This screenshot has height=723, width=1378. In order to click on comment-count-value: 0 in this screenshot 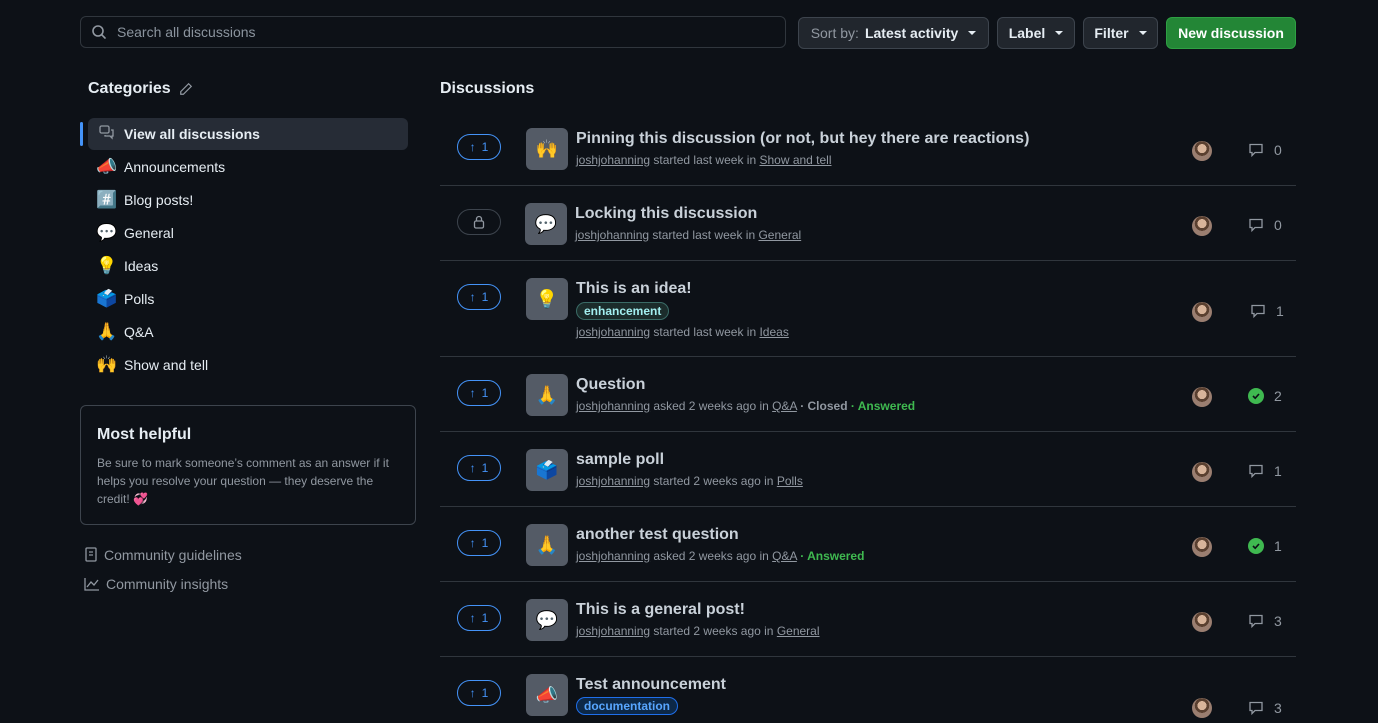, I will do `click(1278, 150)`.